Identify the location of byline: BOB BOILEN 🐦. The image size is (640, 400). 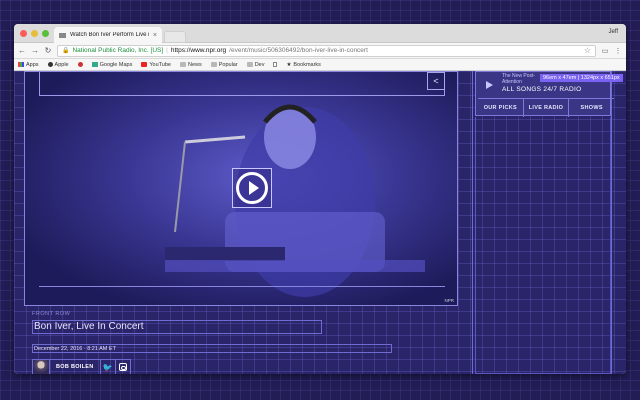
(81, 366).